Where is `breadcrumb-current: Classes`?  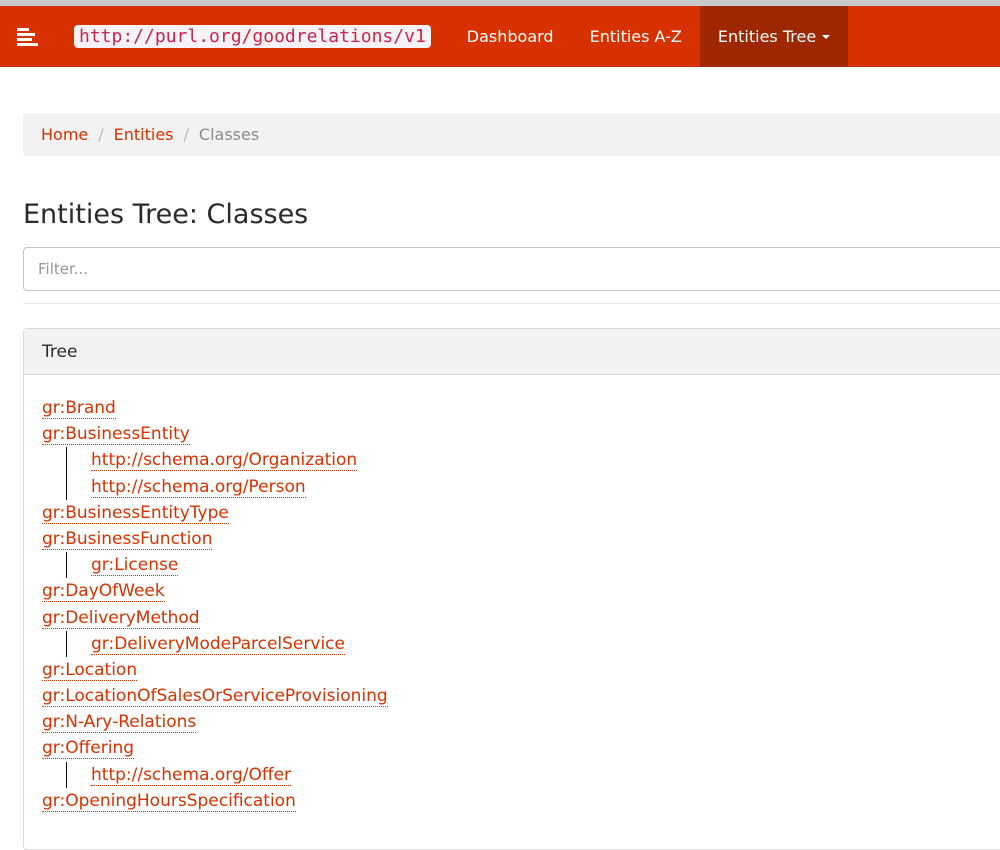 breadcrumb-current: Classes is located at coordinates (229, 134).